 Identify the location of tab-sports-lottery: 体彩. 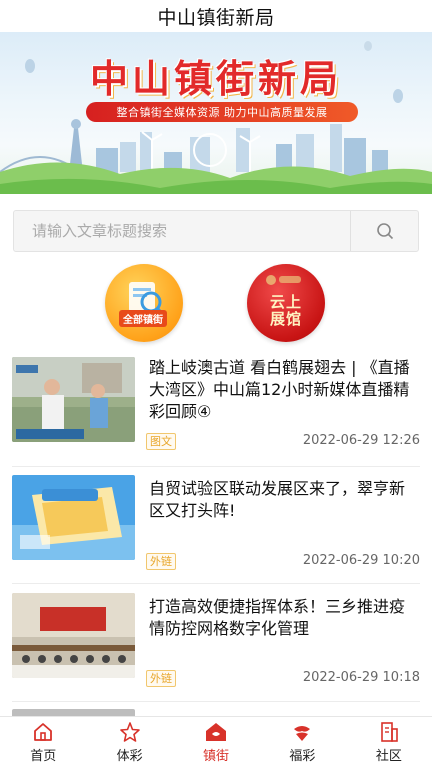
(129, 742).